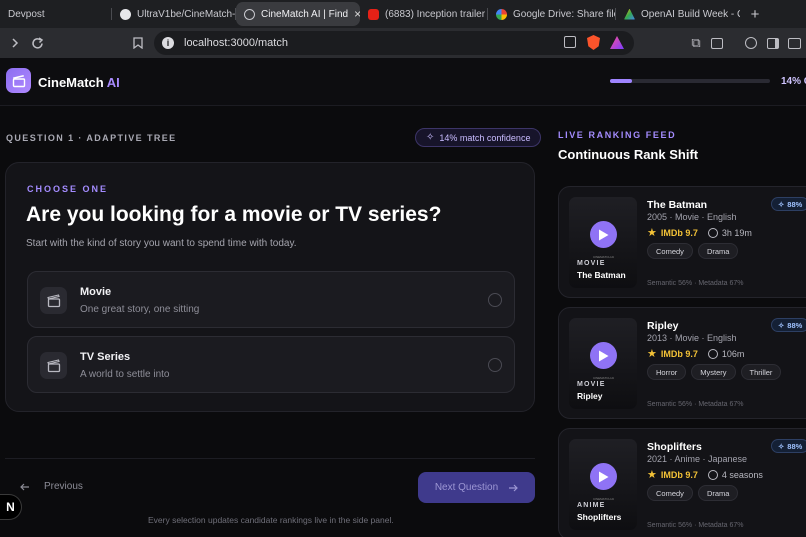  I want to click on site-info-icon: i, so click(168, 43).